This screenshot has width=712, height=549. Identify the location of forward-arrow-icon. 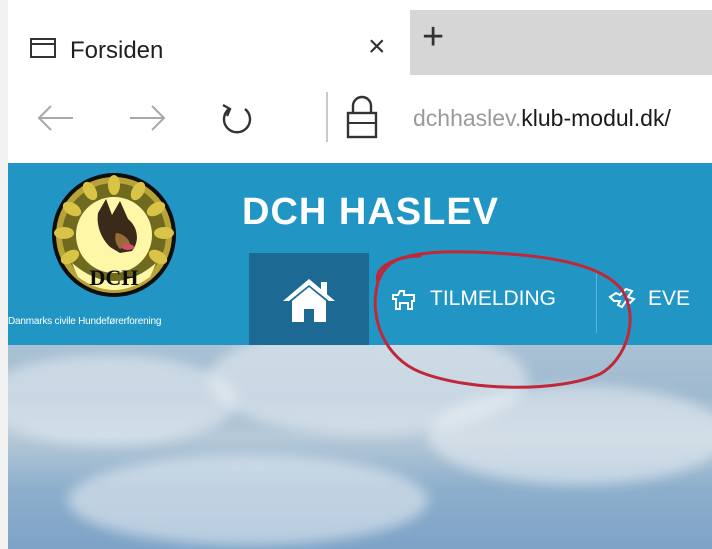
(148, 118).